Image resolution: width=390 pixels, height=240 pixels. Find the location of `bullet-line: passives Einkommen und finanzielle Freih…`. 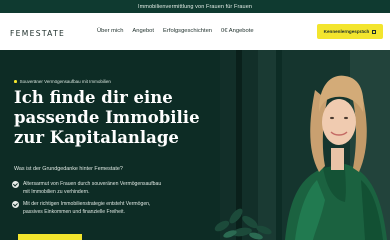

bullet-line: passives Einkommen und finanzielle Freih… is located at coordinates (74, 212).